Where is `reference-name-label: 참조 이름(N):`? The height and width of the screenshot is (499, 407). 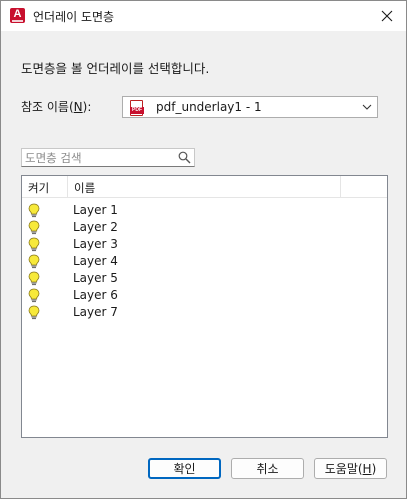 reference-name-label: 참조 이름(N): is located at coordinates (56, 106).